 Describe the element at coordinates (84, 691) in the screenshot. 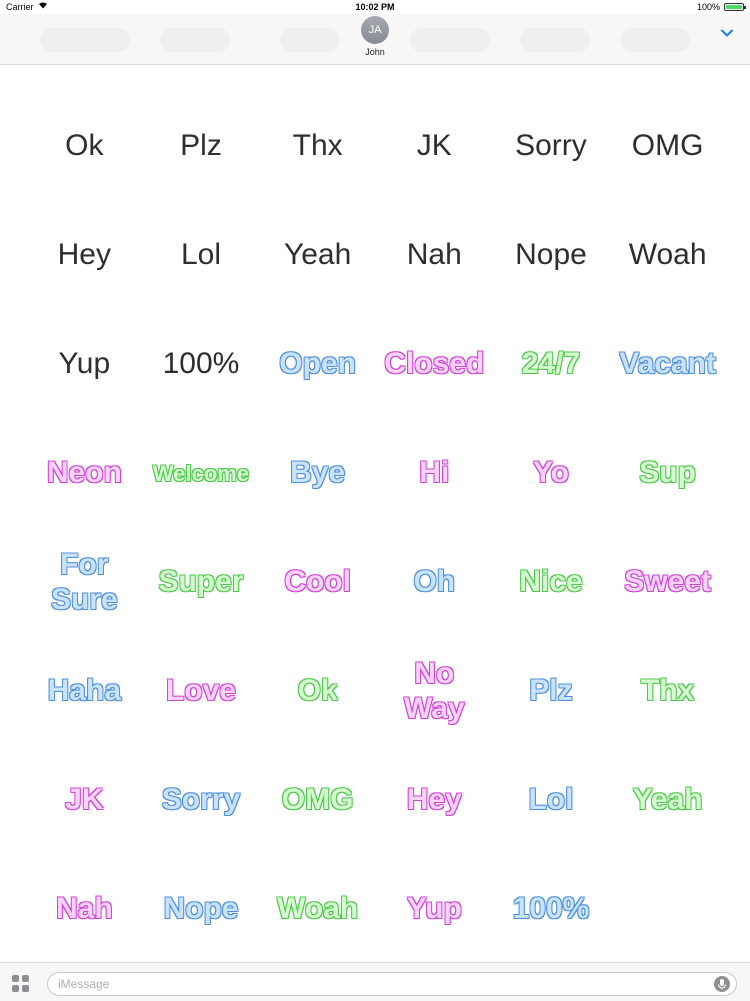

I see `sticker: Haha` at that location.